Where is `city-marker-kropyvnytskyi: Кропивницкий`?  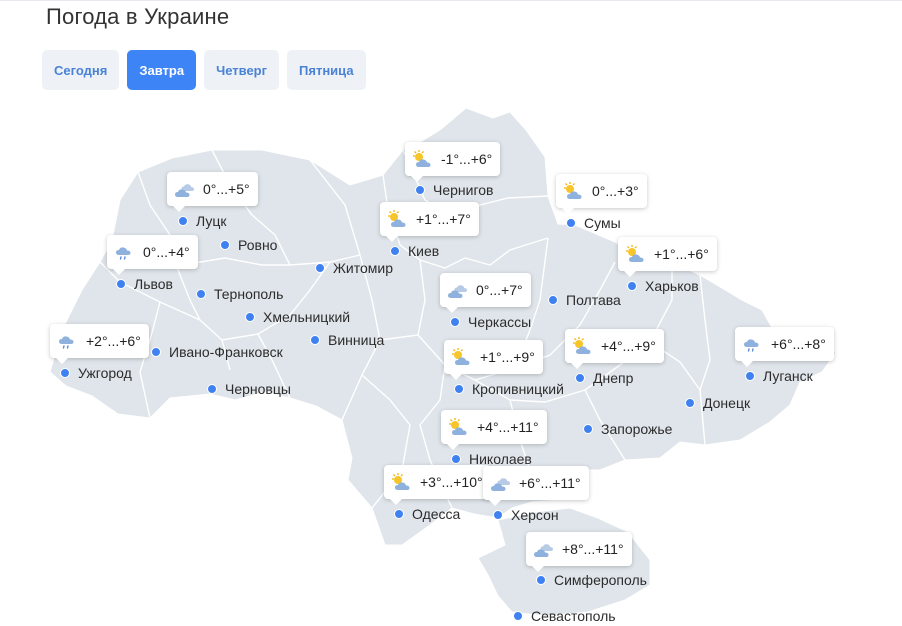 city-marker-kropyvnytskyi: Кропивницкий is located at coordinates (509, 389).